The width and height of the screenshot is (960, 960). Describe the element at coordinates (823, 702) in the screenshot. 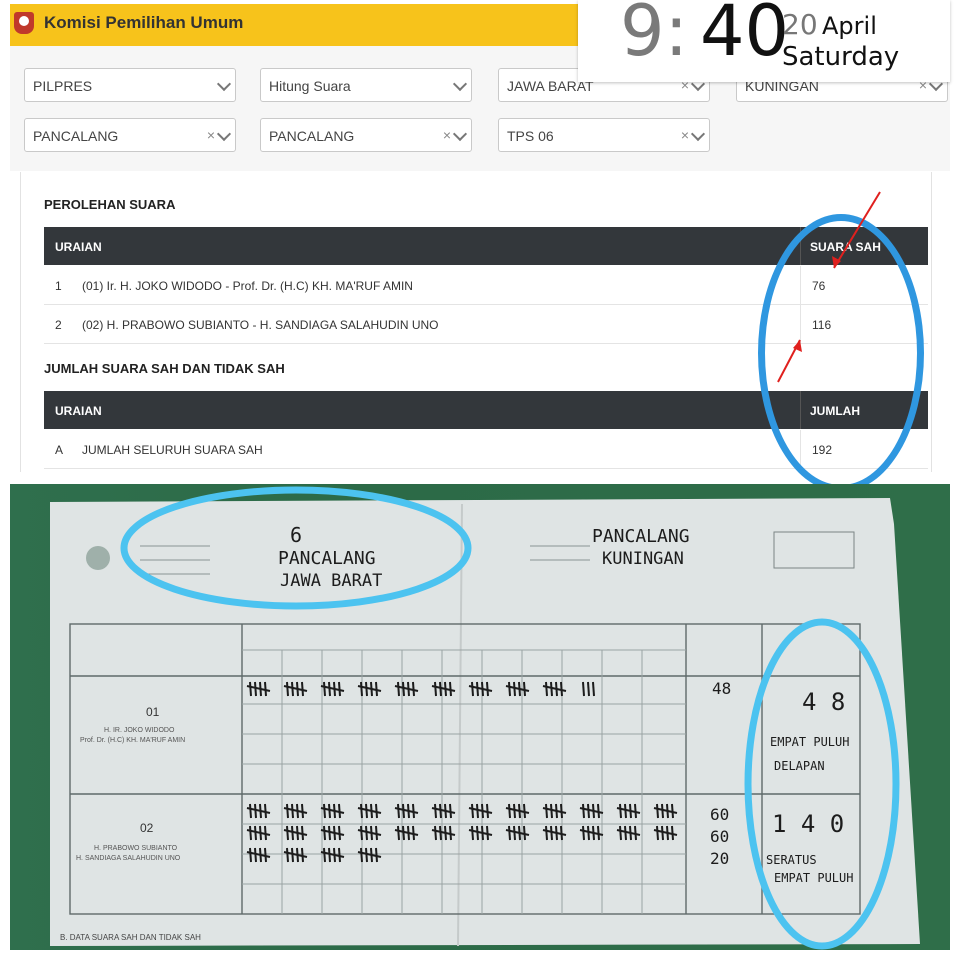

I see `hw-total1: 4 8` at that location.